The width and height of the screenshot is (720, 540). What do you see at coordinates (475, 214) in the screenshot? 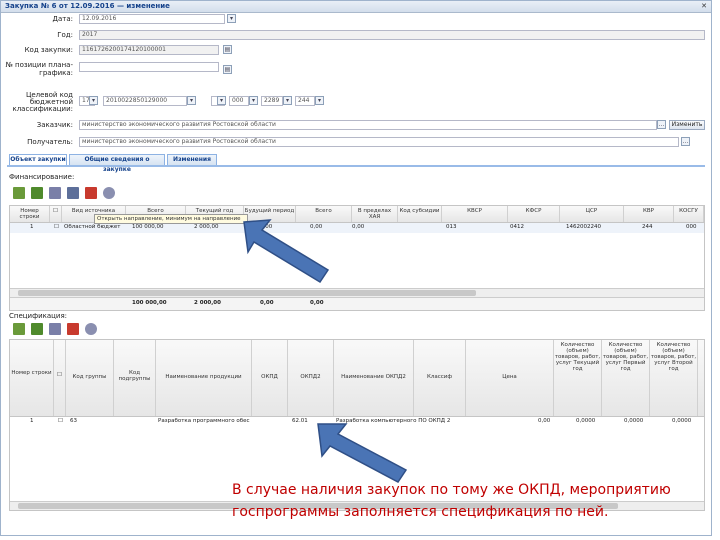
I see `col-header: КВСР` at bounding box center [475, 214].